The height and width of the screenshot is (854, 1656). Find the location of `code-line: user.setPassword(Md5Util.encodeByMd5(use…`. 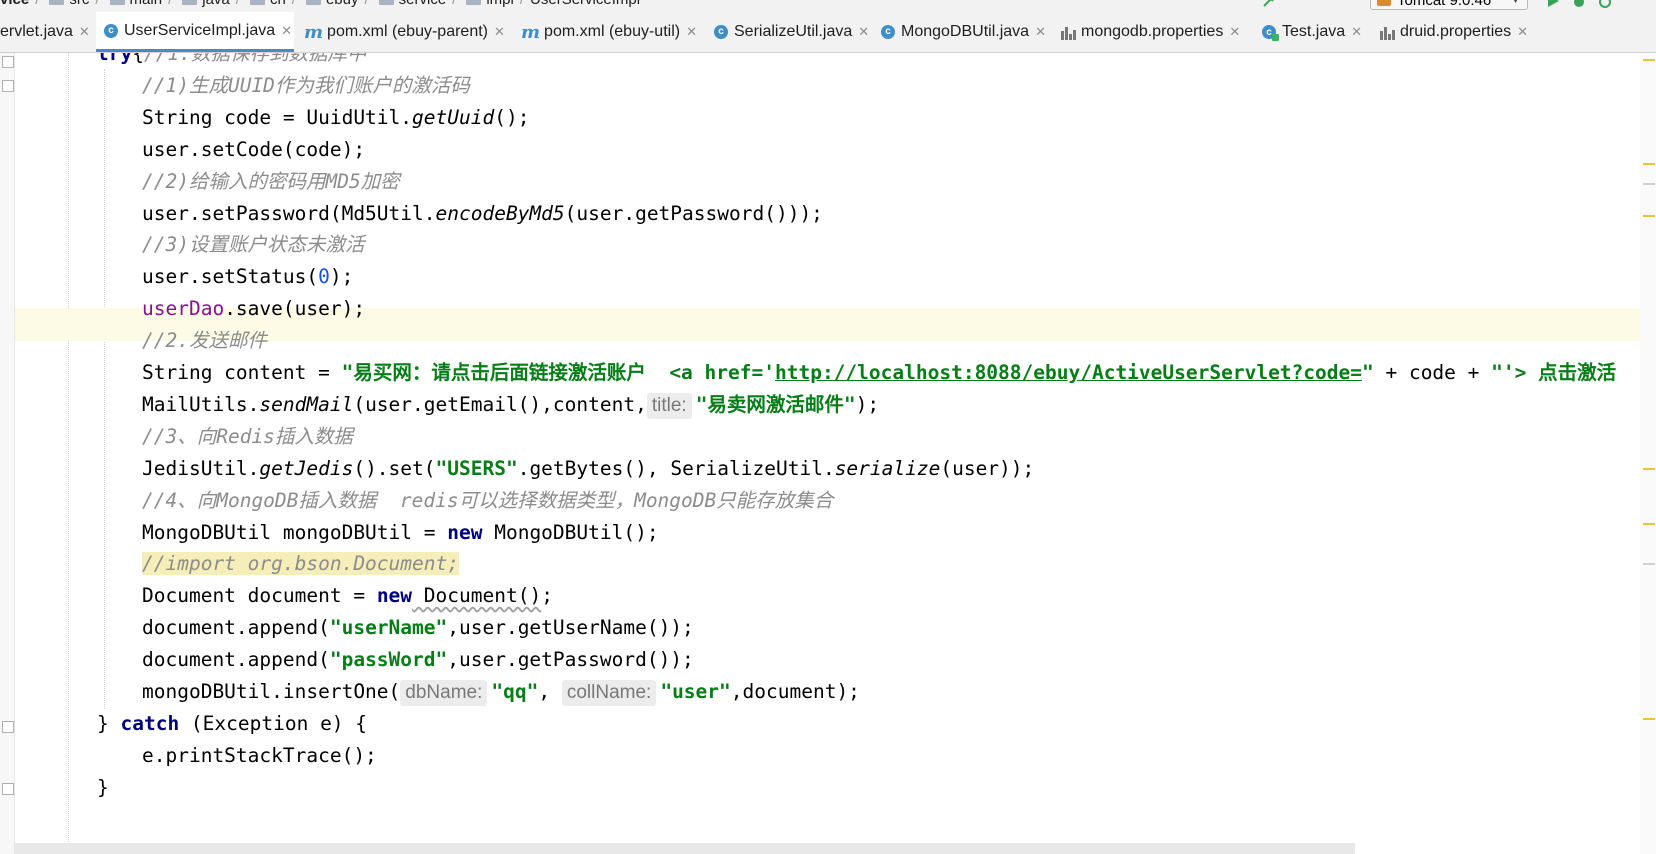

code-line: user.setPassword(Md5Util.encodeByMd5(use… is located at coordinates (482, 214).